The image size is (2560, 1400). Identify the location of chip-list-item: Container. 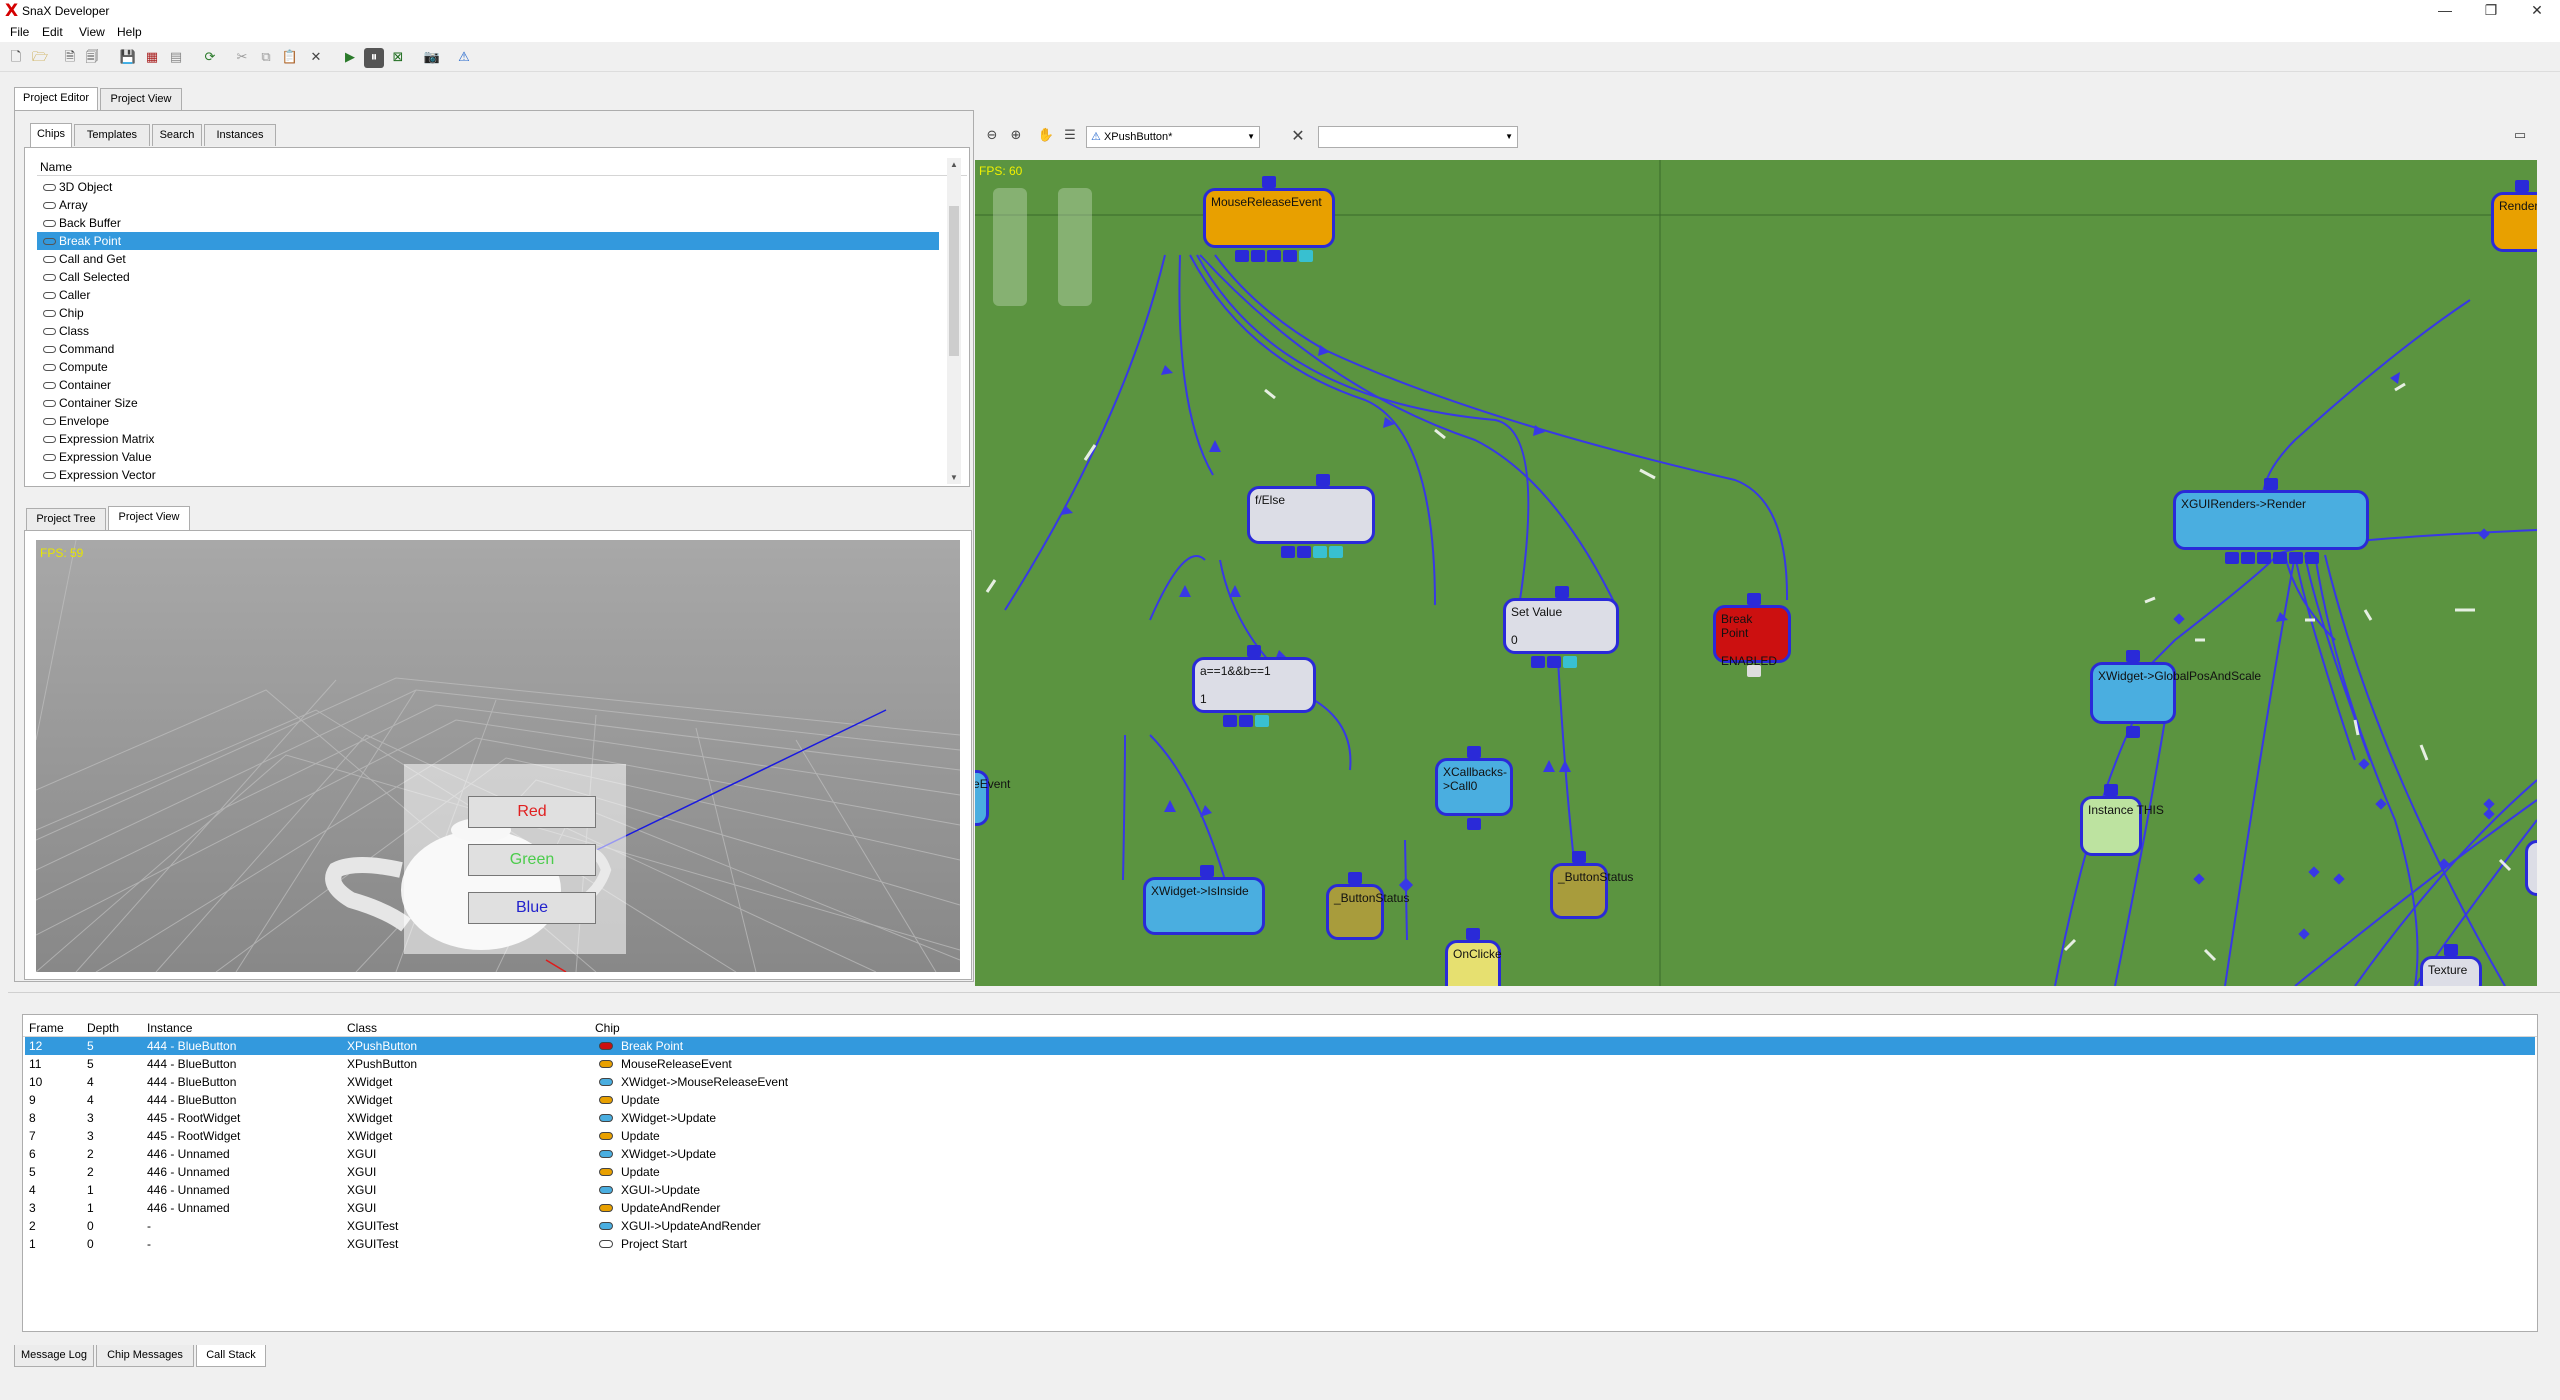
(488, 385).